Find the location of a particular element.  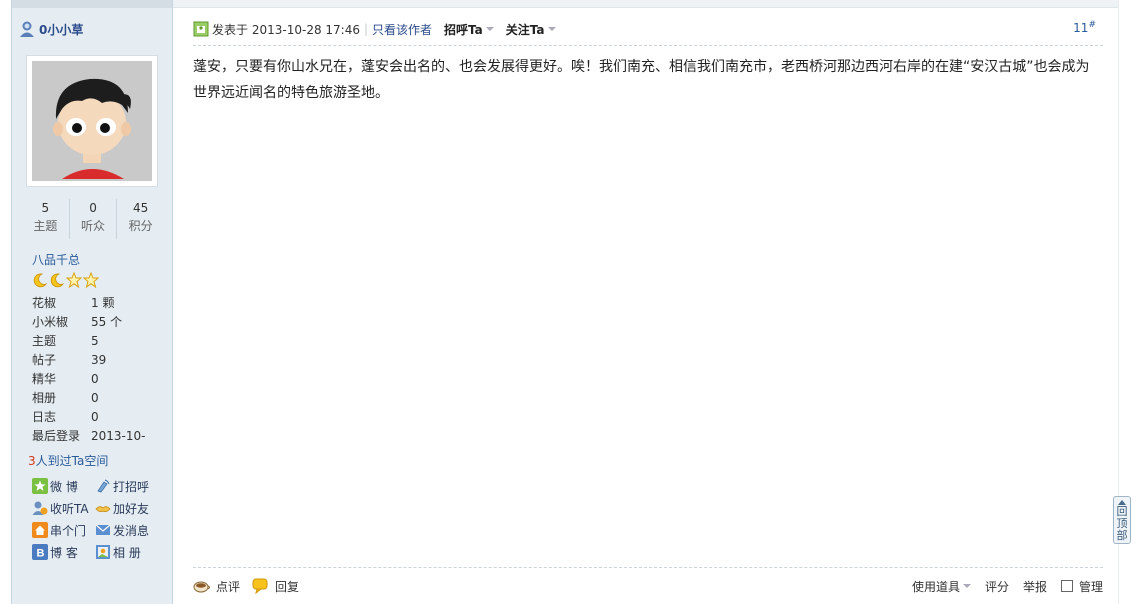

info-value: 1 颗 is located at coordinates (103, 303).